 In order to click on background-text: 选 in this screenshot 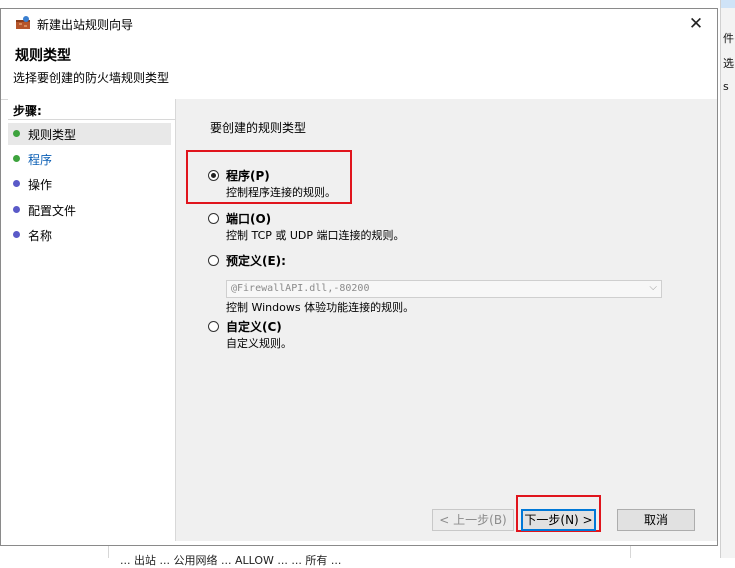, I will do `click(728, 63)`.